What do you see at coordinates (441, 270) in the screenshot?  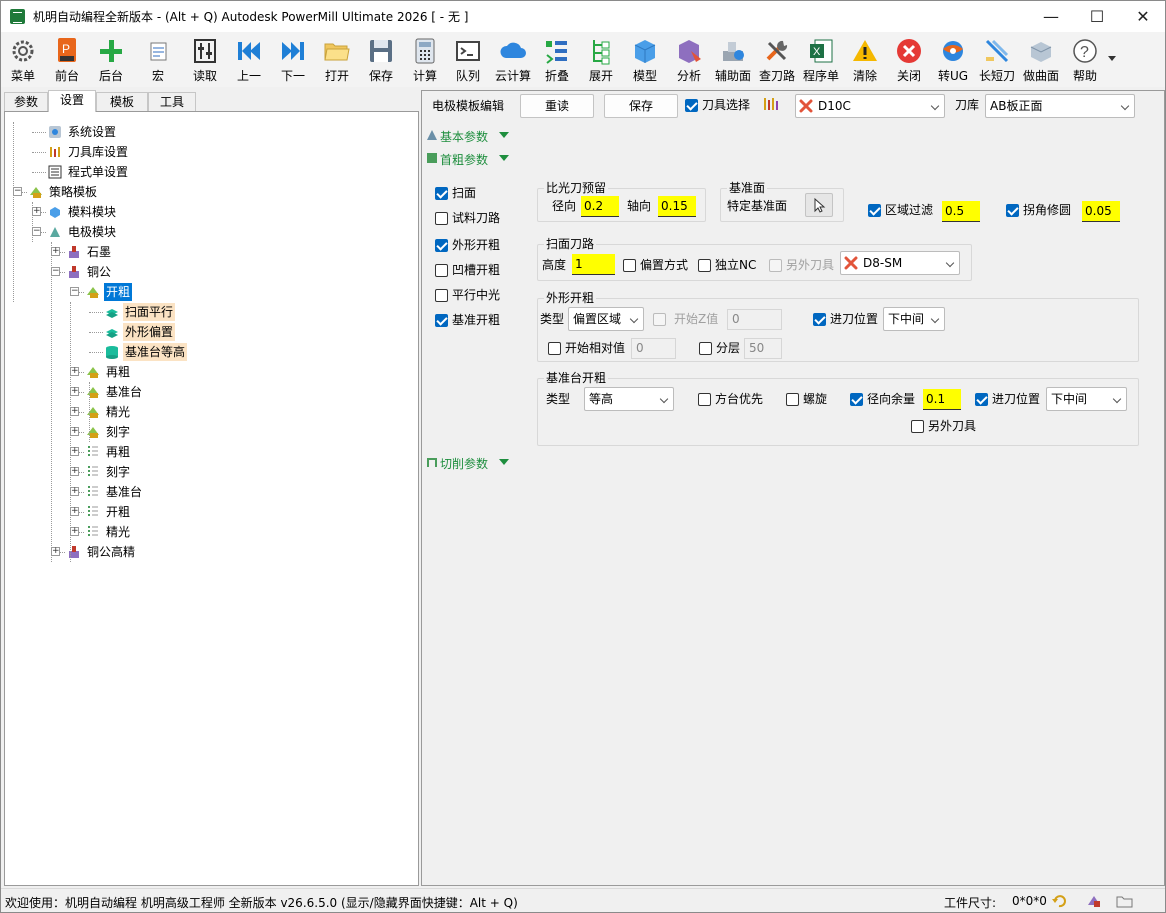 I see `groove-rough-checkbox` at bounding box center [441, 270].